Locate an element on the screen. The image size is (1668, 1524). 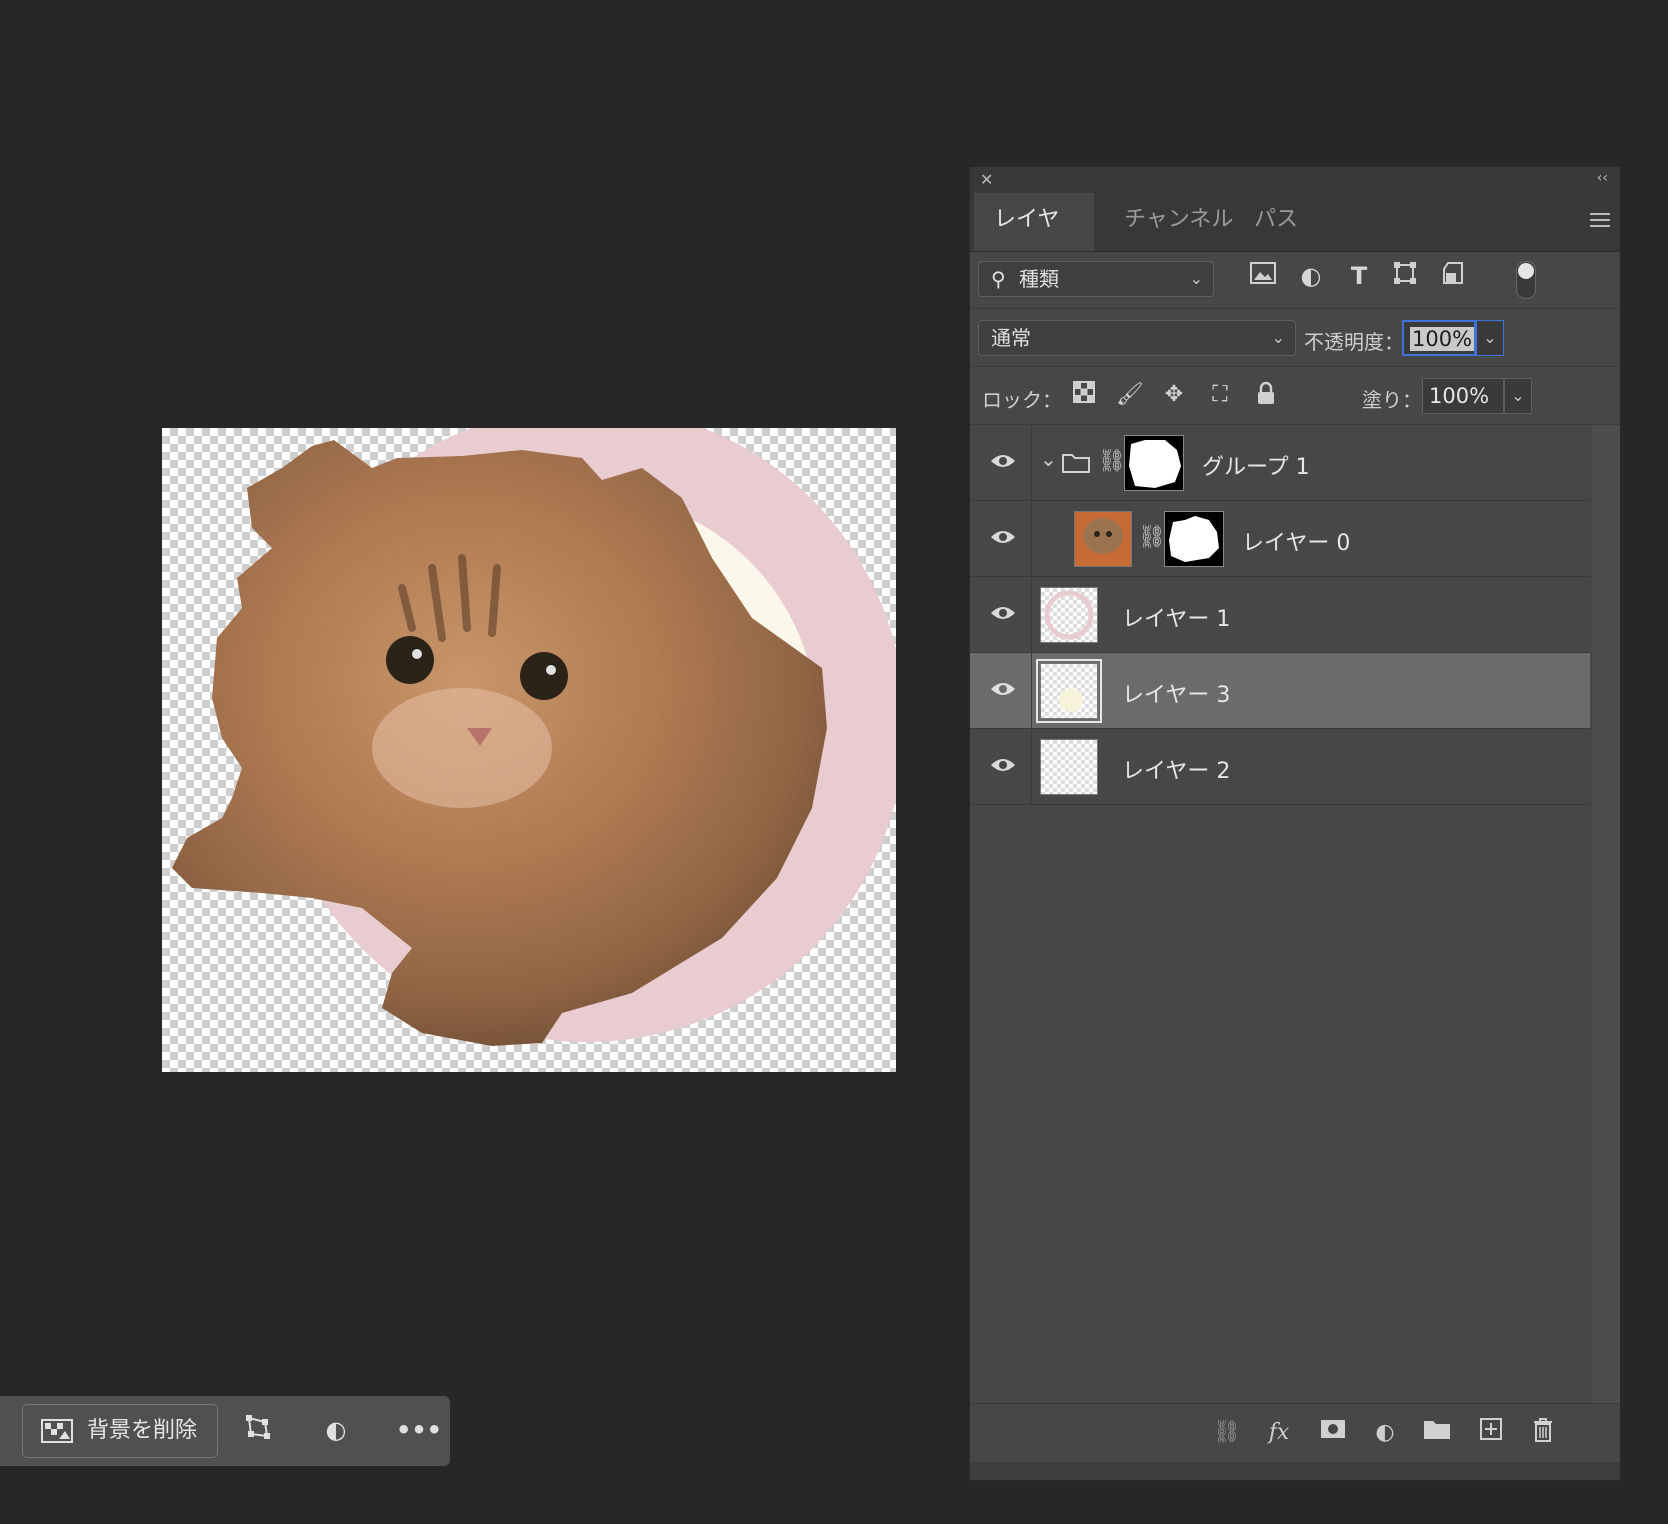
adjustment-layer-filter-icon: ◐ is located at coordinates (1311, 276).